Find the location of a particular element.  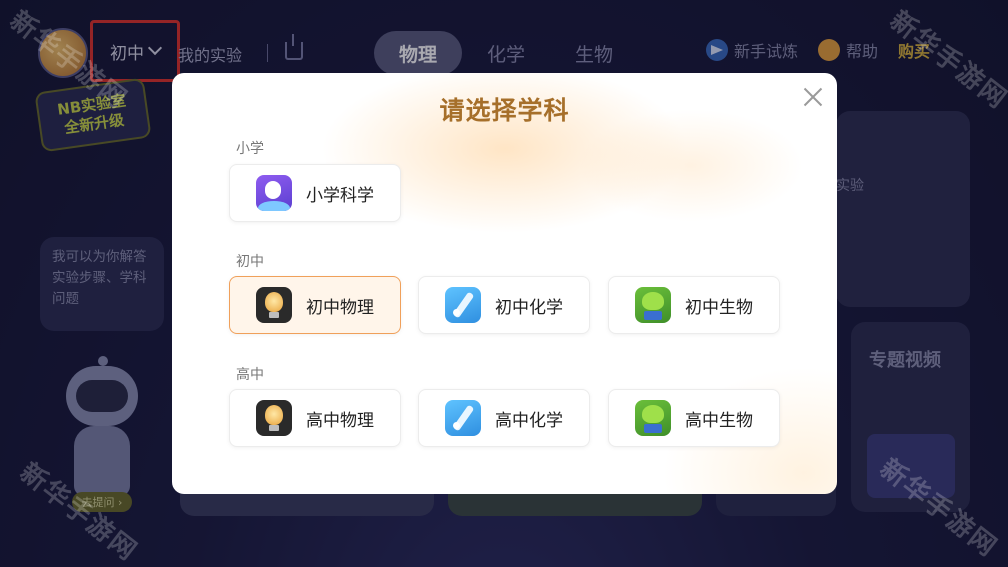

course-label: 高中物理 is located at coordinates (340, 420).